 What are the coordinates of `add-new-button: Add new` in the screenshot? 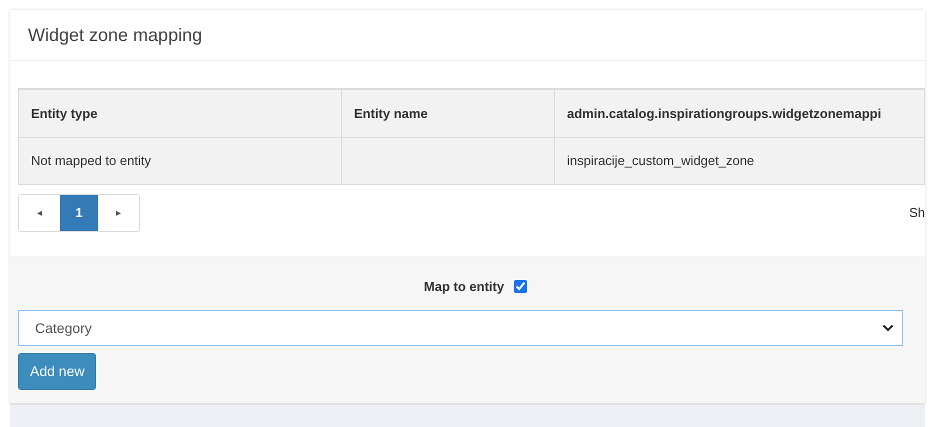 It's located at (57, 371).